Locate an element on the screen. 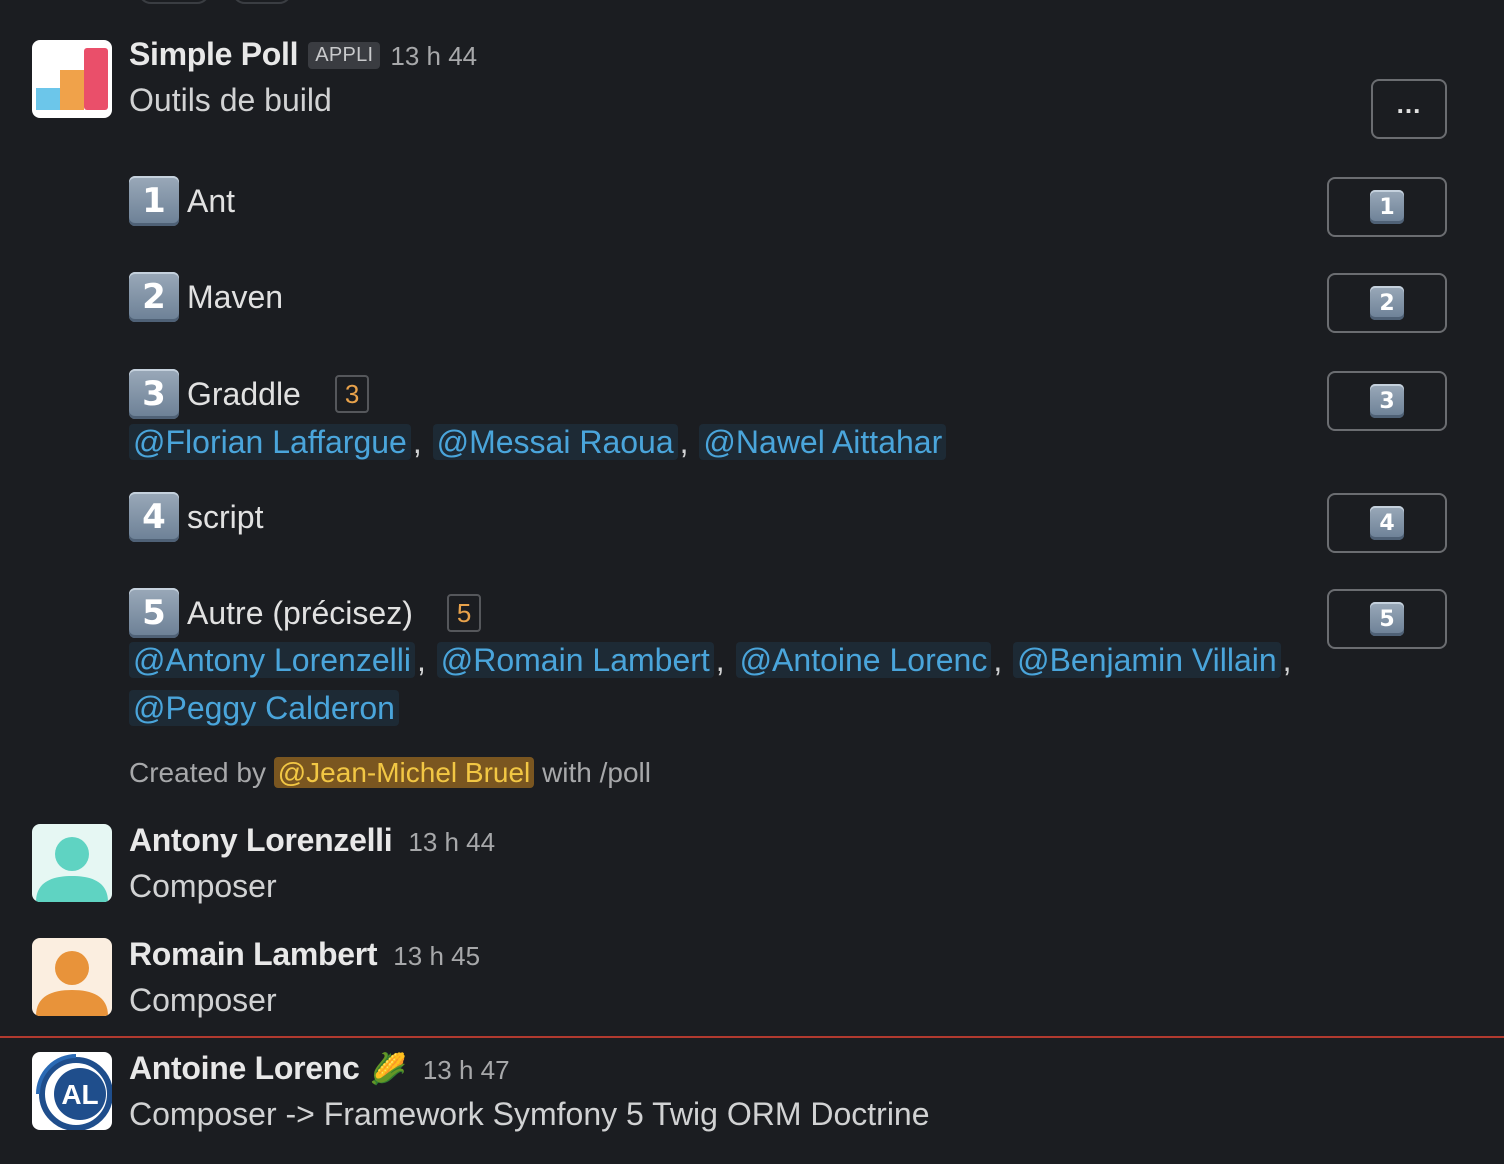 The width and height of the screenshot is (1504, 1164). option-label: Autre (précisez) is located at coordinates (300, 612).